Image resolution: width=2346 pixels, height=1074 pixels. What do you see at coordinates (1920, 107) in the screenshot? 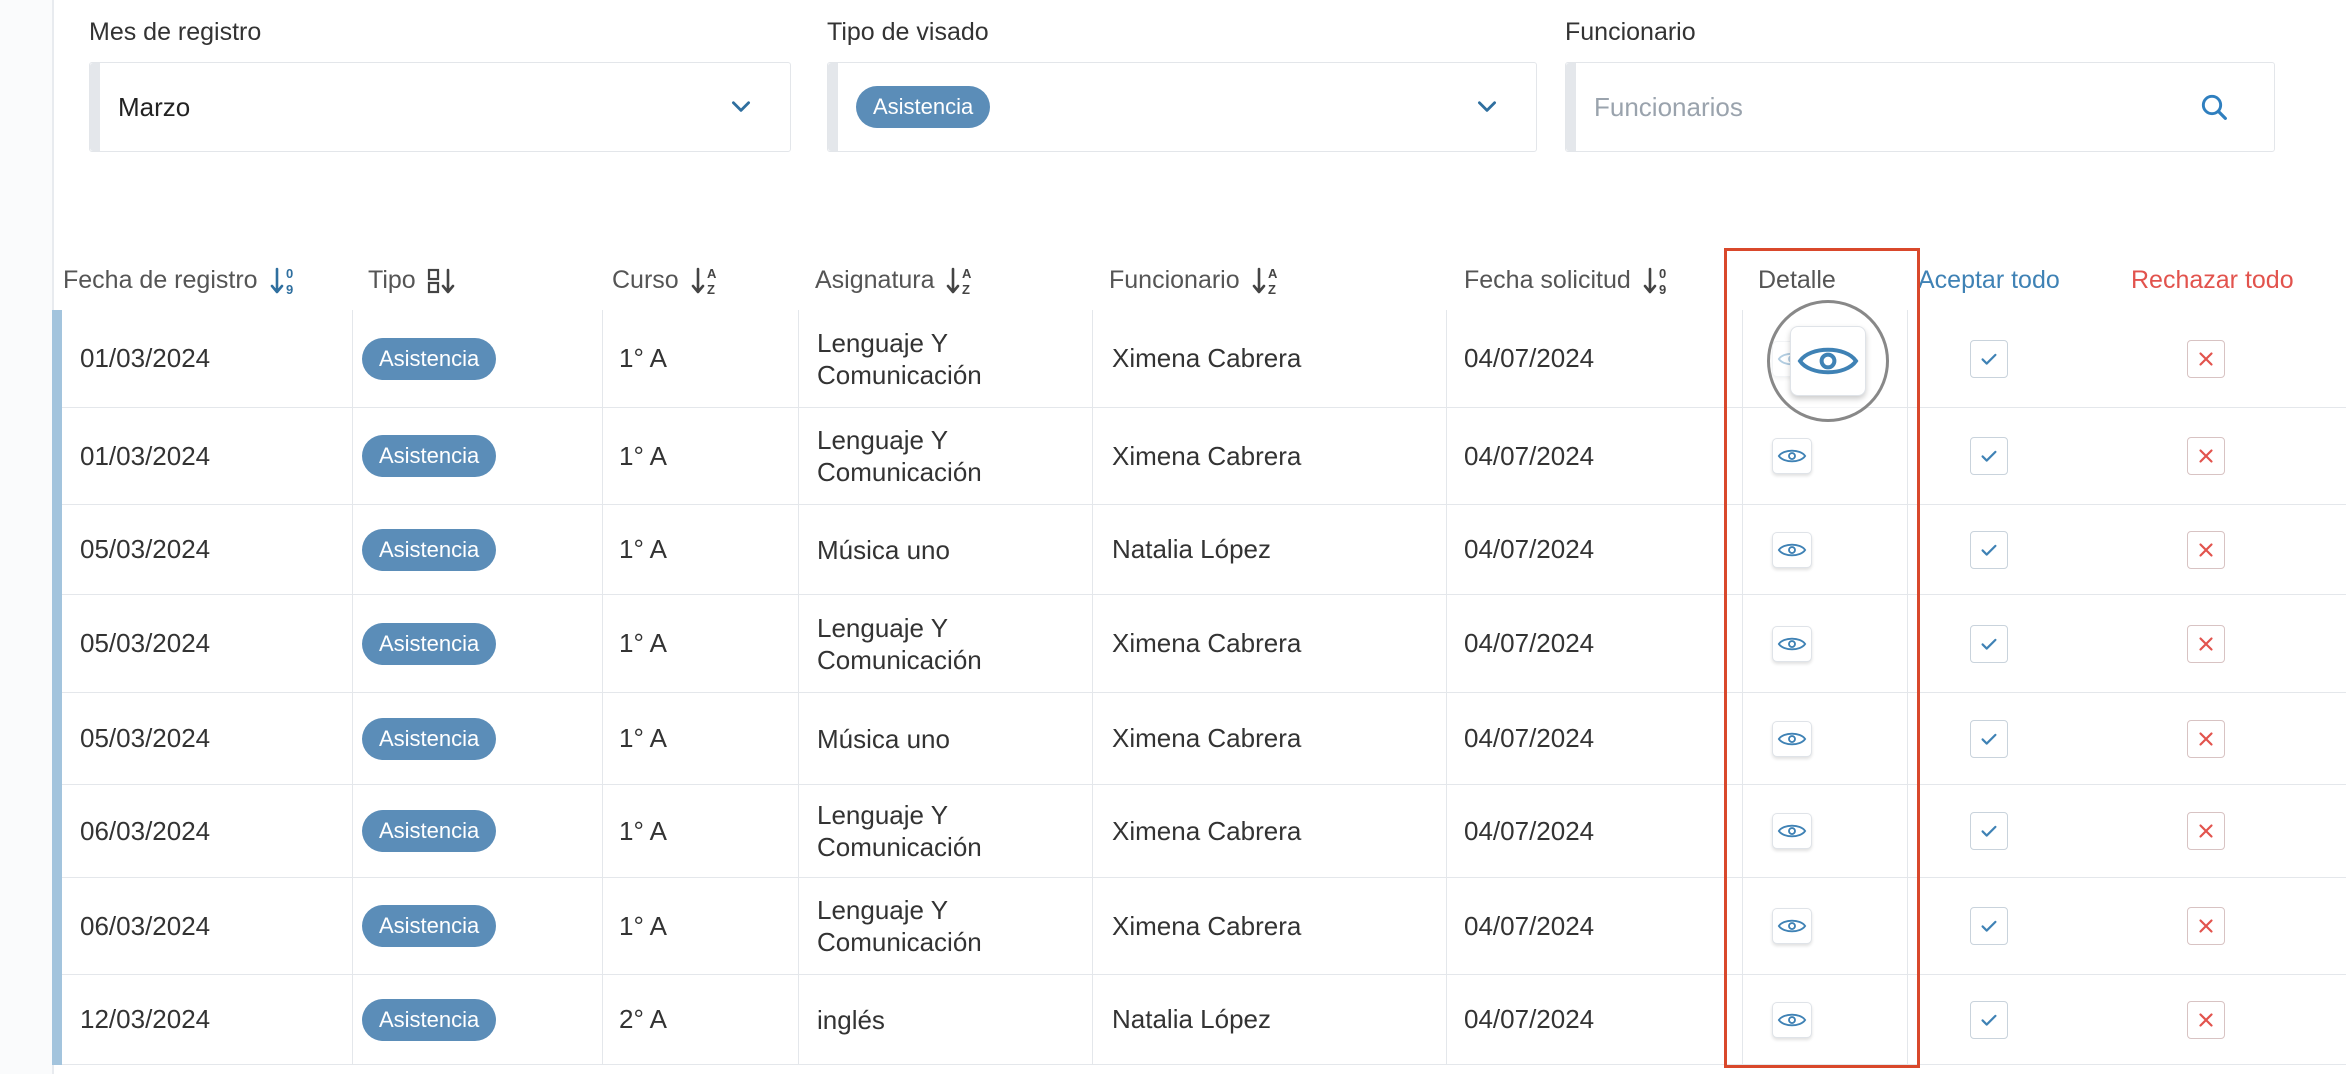
I see `official-search-field: Funcionarios` at bounding box center [1920, 107].